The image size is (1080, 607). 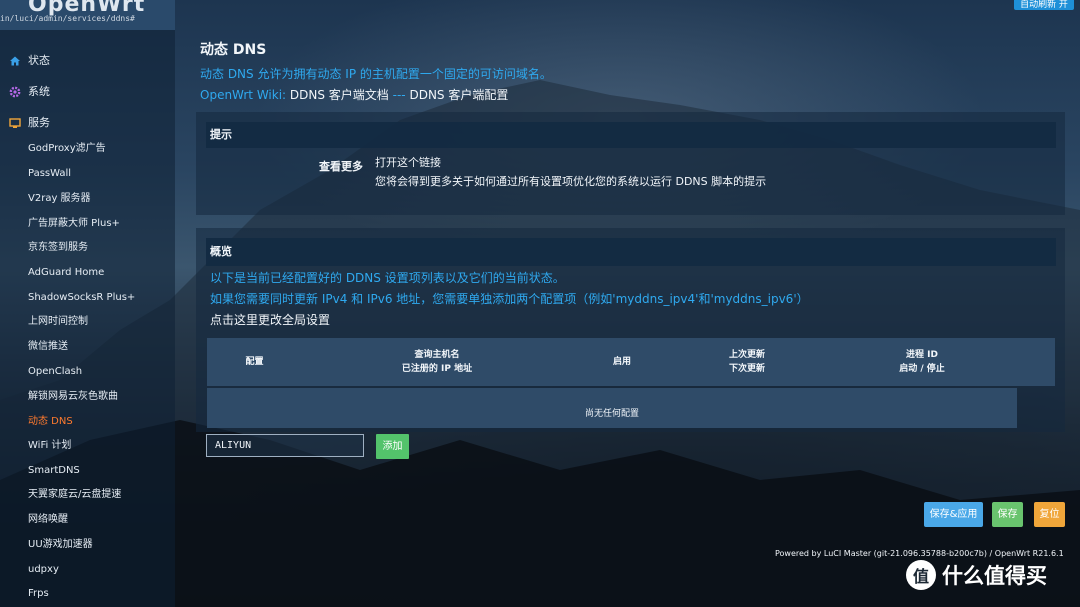 I want to click on sidebar-item-label: 系统, so click(x=39, y=91).